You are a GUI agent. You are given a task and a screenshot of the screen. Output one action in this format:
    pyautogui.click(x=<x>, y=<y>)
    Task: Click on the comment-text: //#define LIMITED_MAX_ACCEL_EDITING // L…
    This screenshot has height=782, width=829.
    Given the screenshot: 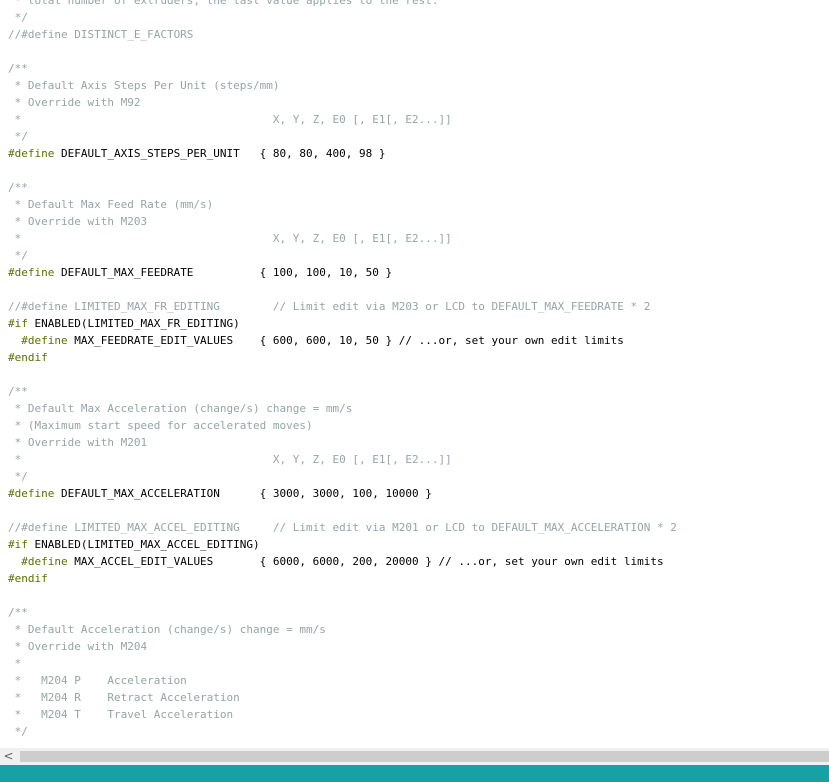 What is the action you would take?
    pyautogui.click(x=342, y=527)
    